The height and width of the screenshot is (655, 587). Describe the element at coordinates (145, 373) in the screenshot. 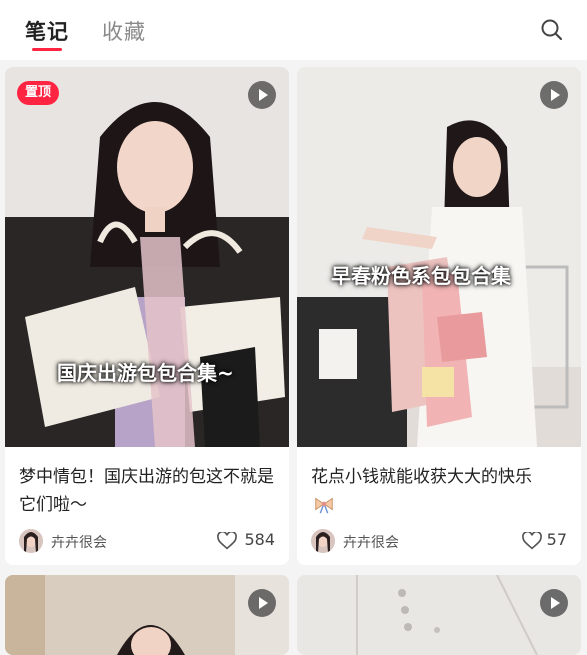

I see `cover-caption: 国庆出游包包合集~` at that location.